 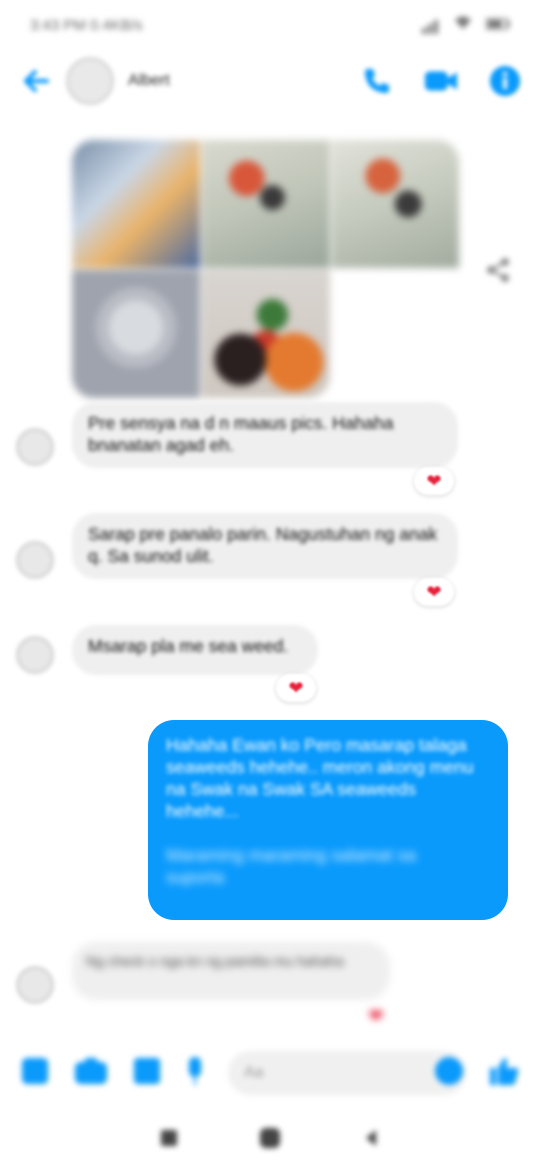 What do you see at coordinates (505, 81) in the screenshot?
I see `info-icon` at bounding box center [505, 81].